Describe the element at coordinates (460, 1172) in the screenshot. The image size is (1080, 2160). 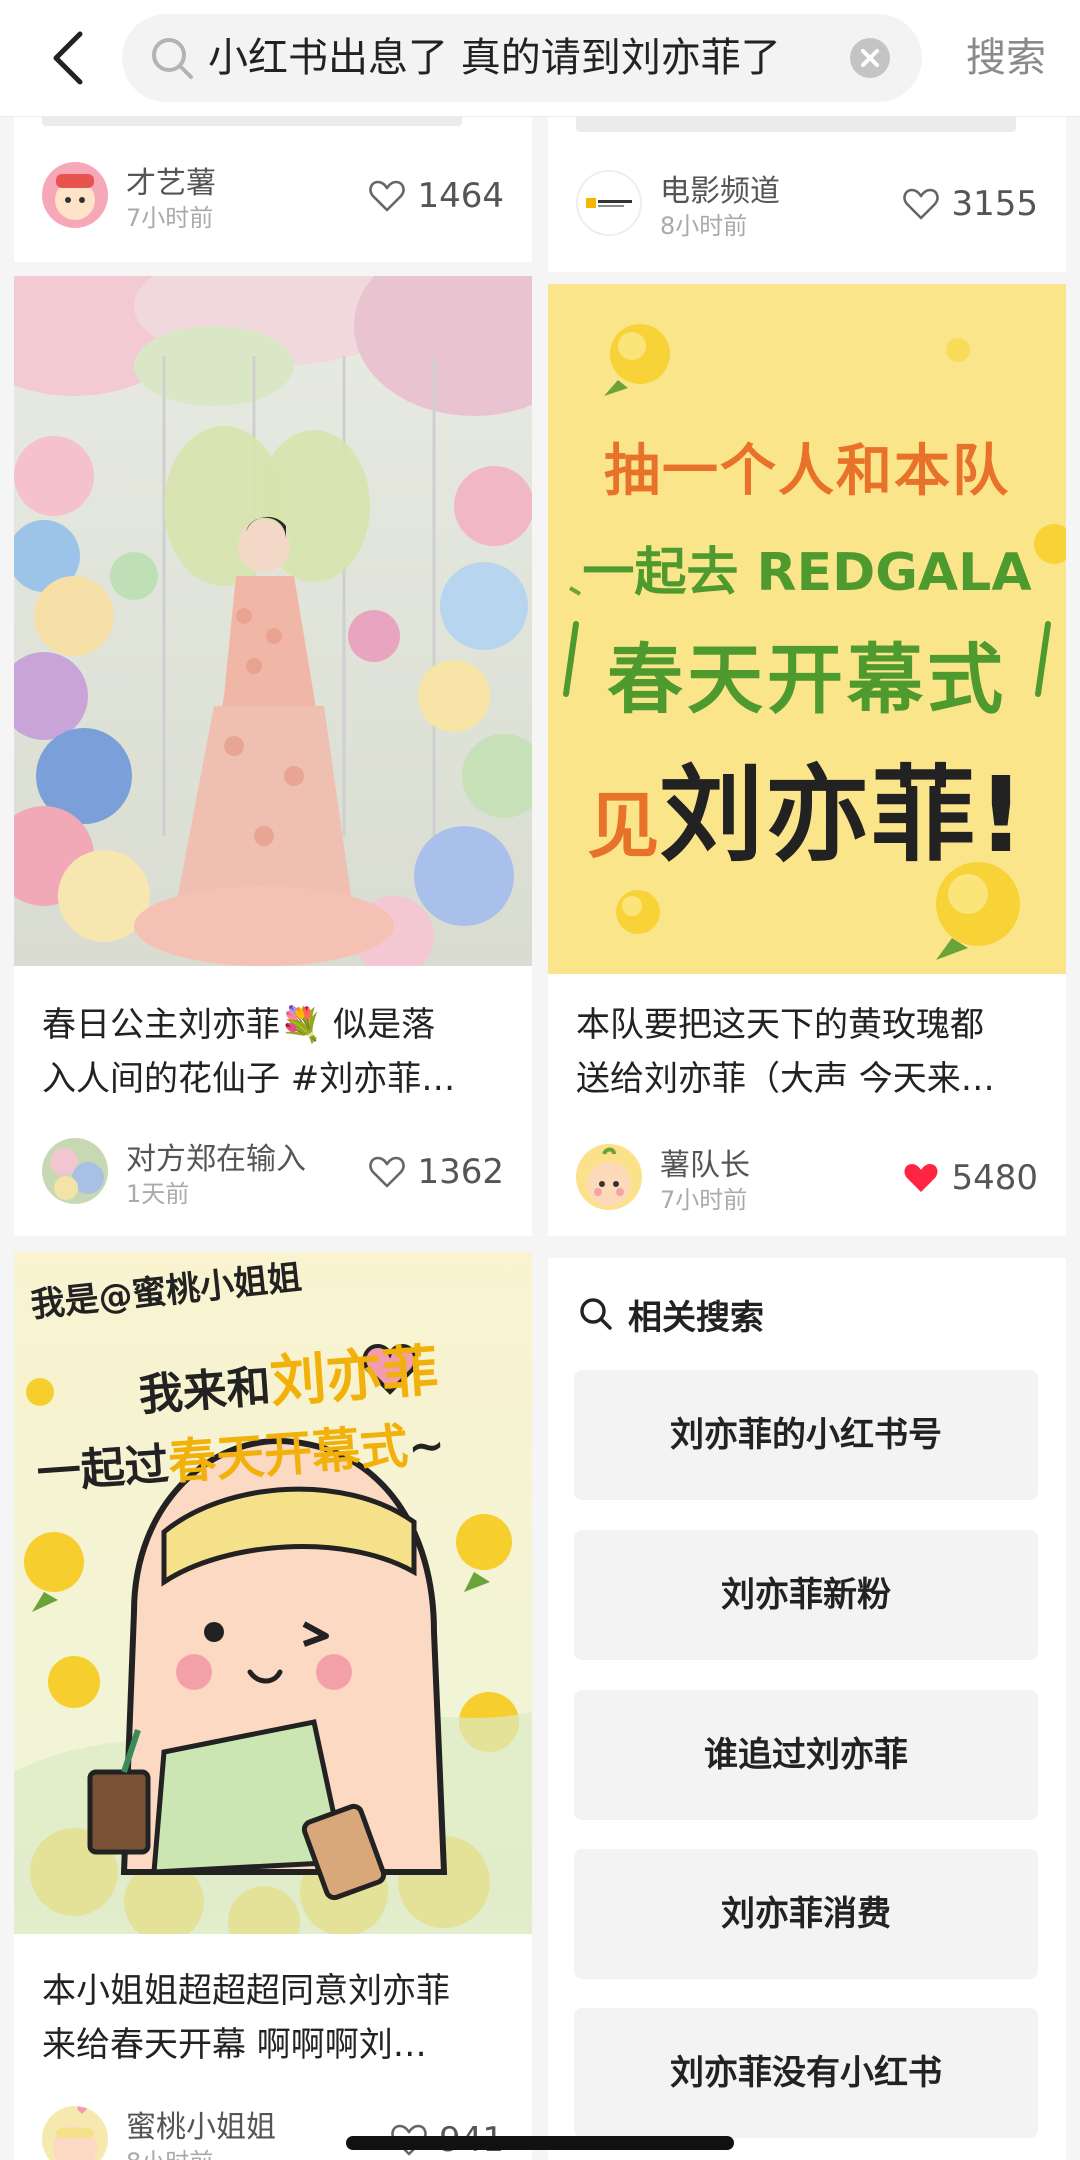
I see `like-count: 1362` at that location.